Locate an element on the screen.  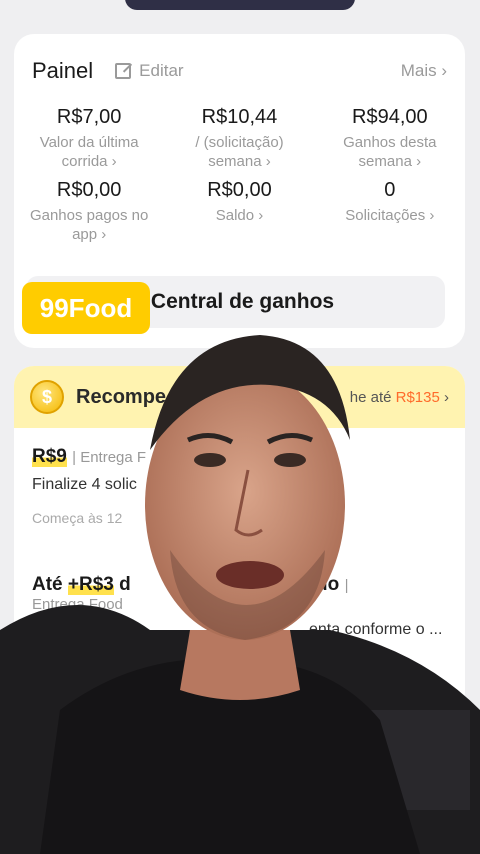
painel-title: Painel is located at coordinates (63, 70).